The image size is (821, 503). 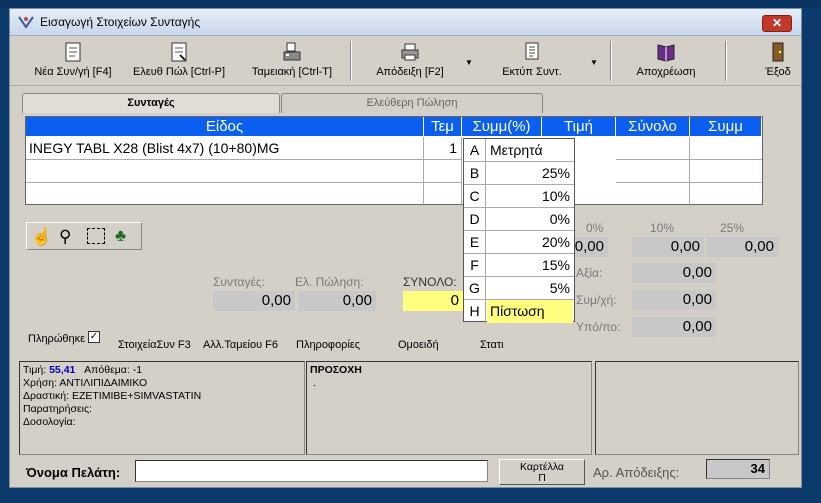 What do you see at coordinates (579, 126) in the screenshot?
I see `col-header-price: Τιμή` at bounding box center [579, 126].